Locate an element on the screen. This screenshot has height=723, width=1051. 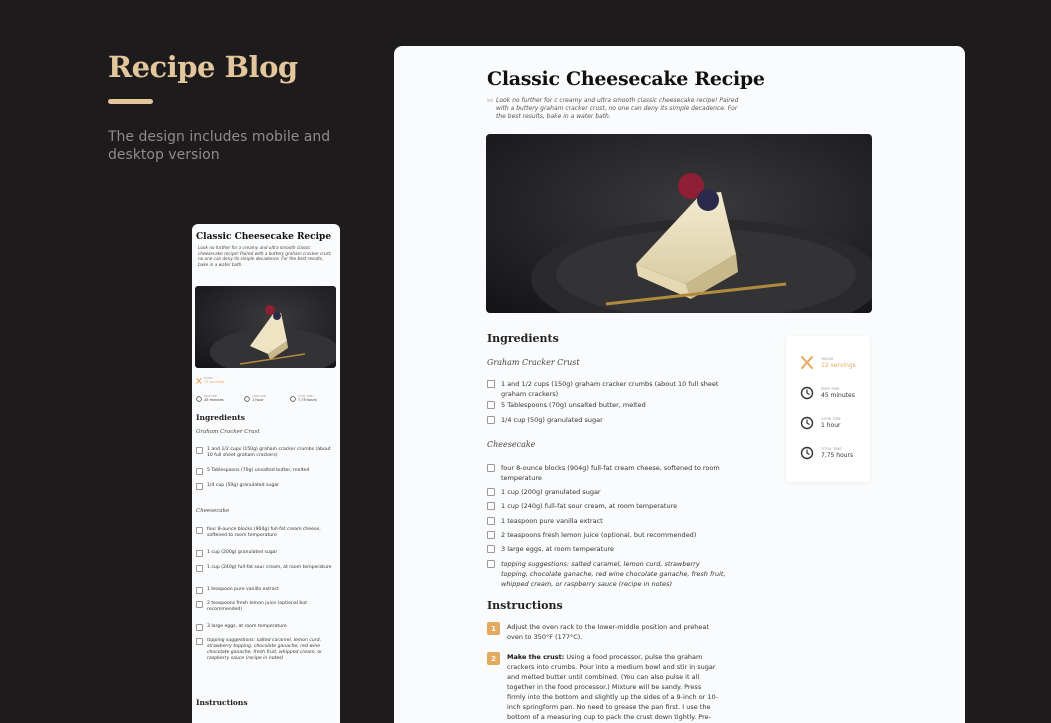
quote-mark-icon is located at coordinates (490, 100).